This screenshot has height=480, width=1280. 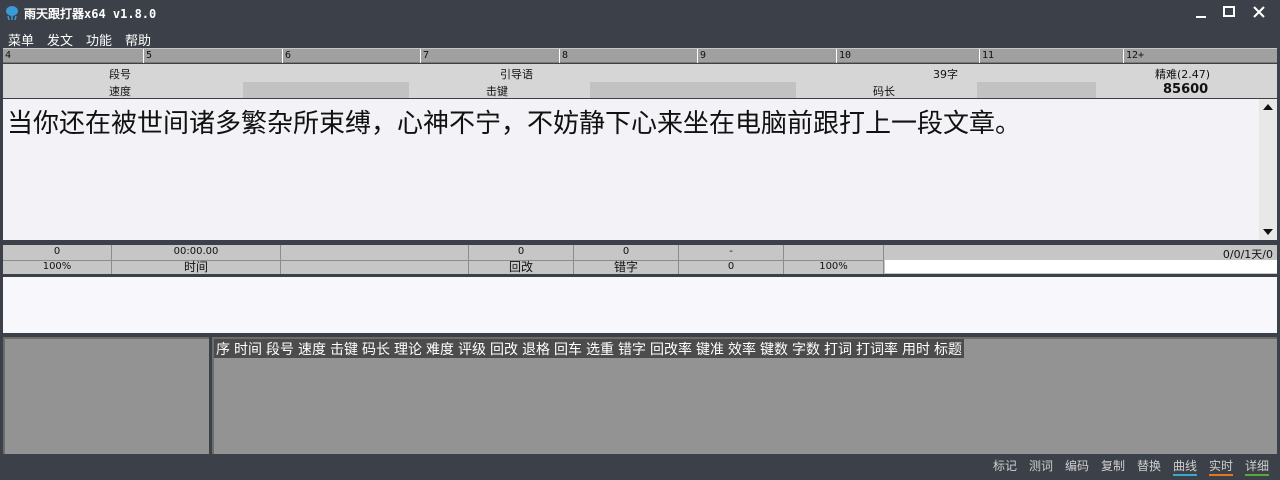 What do you see at coordinates (945, 74) in the screenshot?
I see `char-count: 39字` at bounding box center [945, 74].